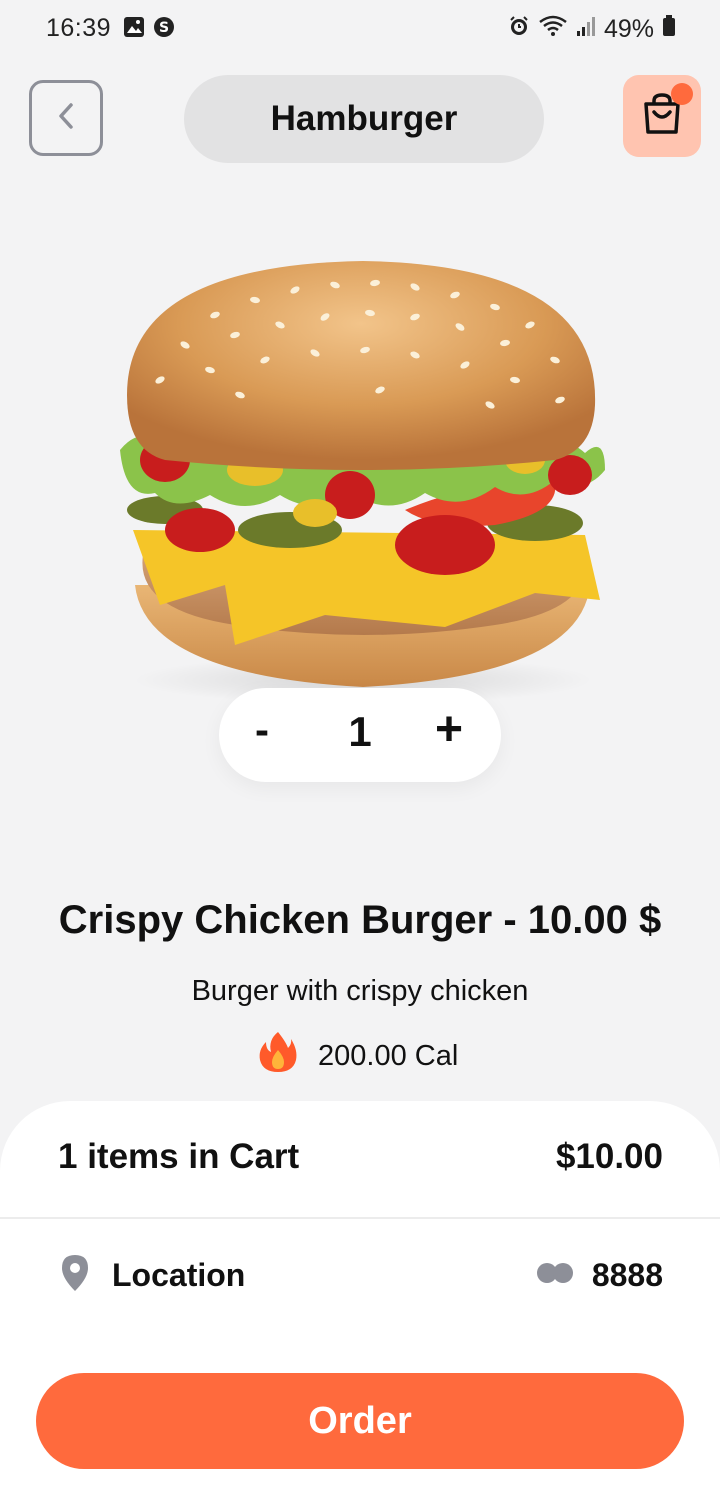 This screenshot has height=1498, width=720. What do you see at coordinates (628, 29) in the screenshot?
I see `battery-percent: 49%` at bounding box center [628, 29].